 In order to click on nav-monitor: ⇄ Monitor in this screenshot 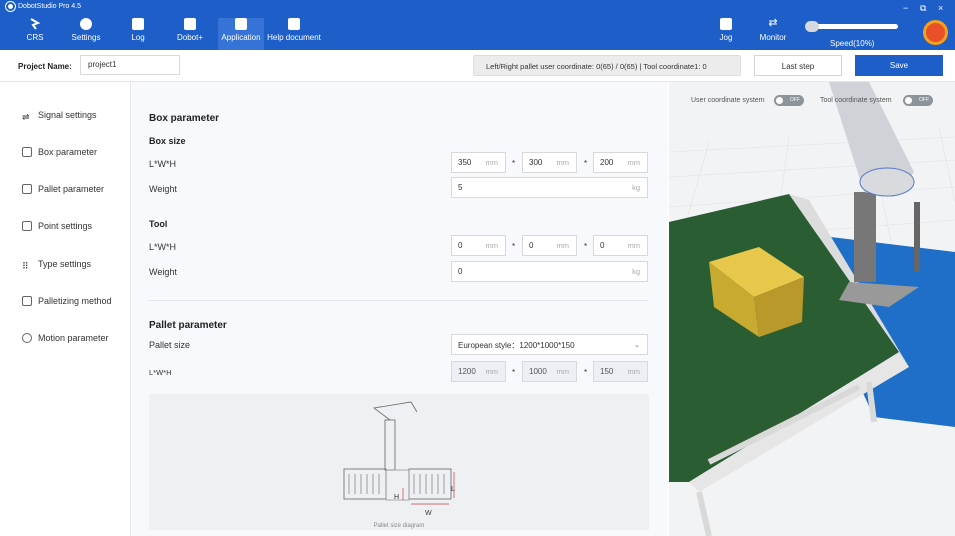, I will do `click(773, 34)`.